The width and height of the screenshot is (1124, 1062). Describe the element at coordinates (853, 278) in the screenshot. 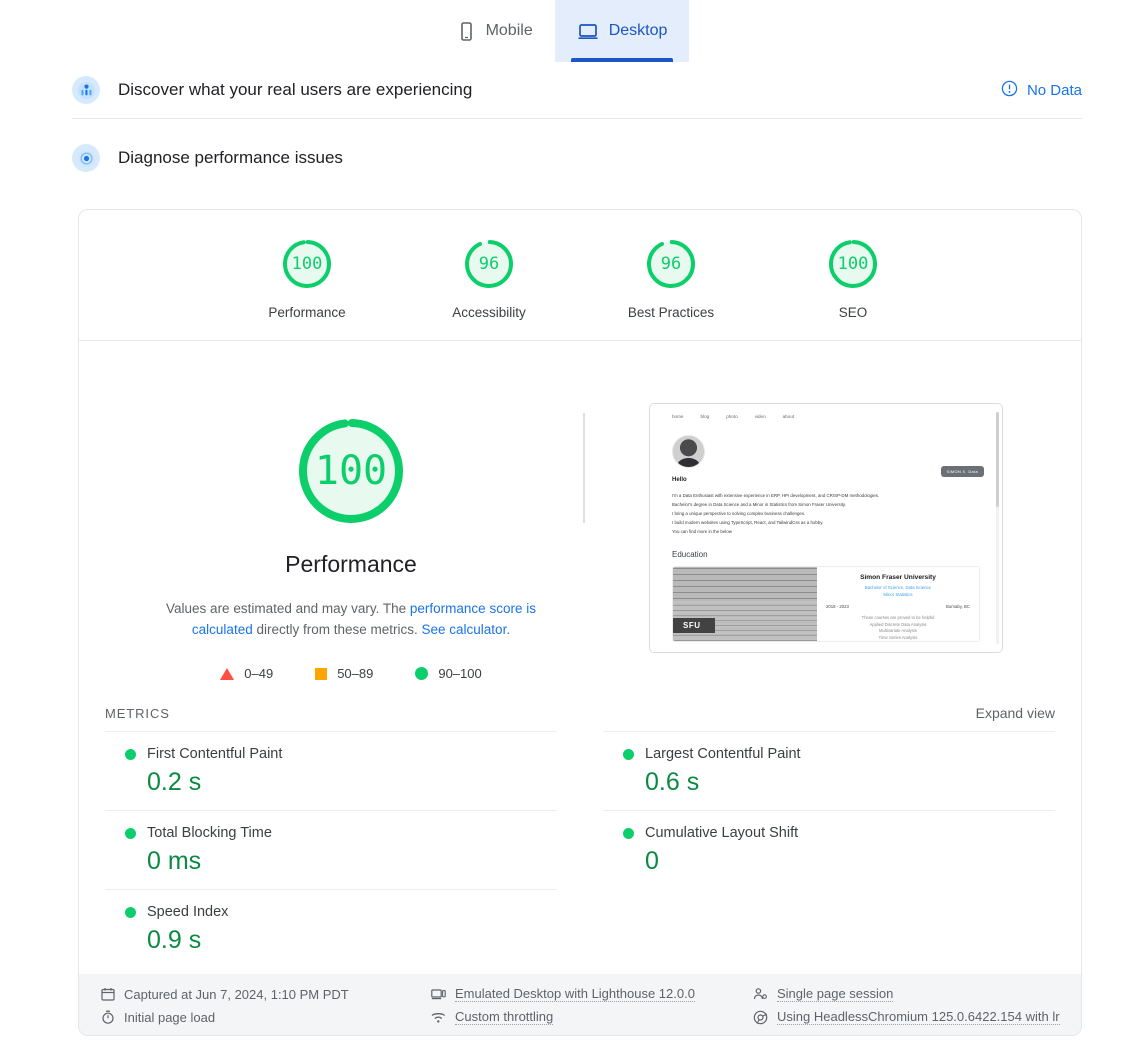

I see `gauge-seo: 100 SEO` at that location.